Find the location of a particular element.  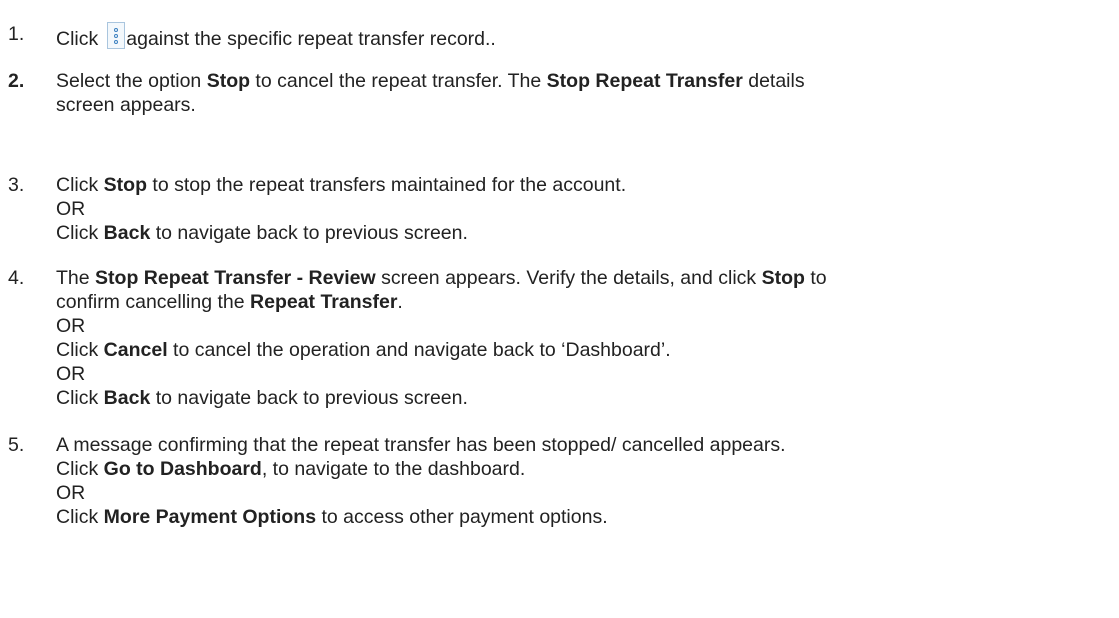

step-text-click: Click is located at coordinates (77, 39).